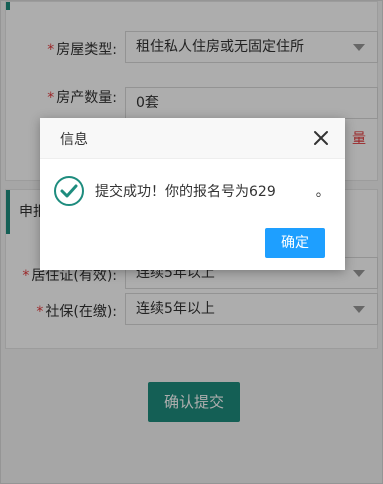  Describe the element at coordinates (321, 138) in the screenshot. I see `close-icon` at that location.